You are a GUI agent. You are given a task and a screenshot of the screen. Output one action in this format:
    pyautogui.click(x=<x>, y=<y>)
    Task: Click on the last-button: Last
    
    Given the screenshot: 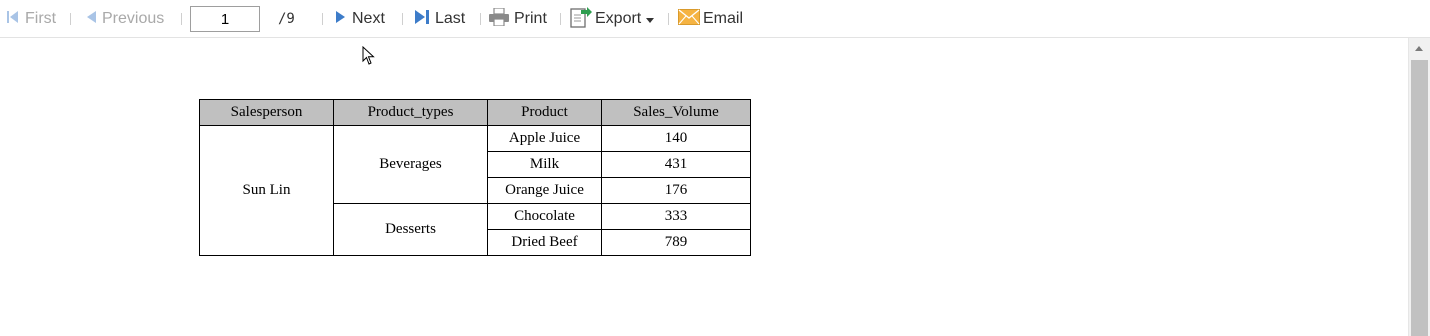 What is the action you would take?
    pyautogui.click(x=439, y=19)
    